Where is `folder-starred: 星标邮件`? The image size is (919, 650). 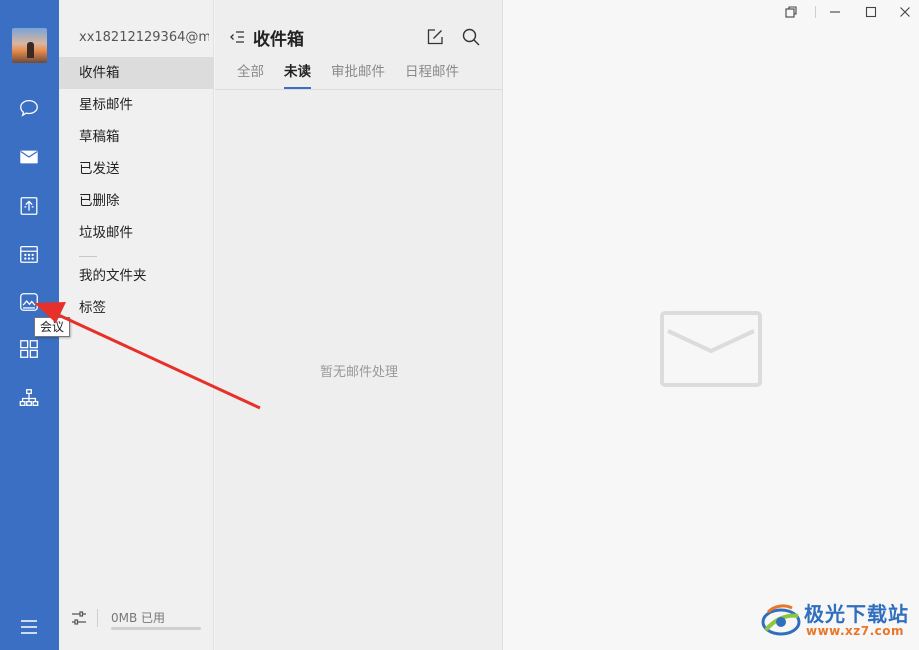 folder-starred: 星标邮件 is located at coordinates (136, 105).